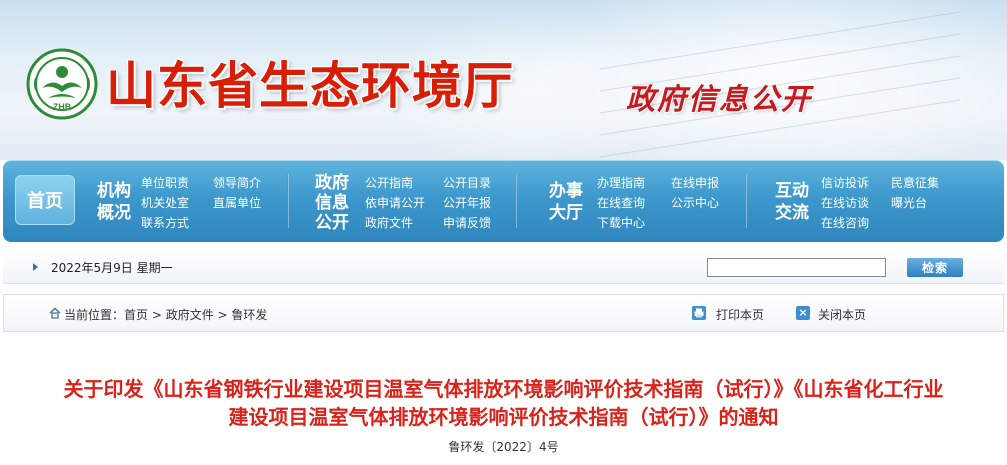 This screenshot has height=465, width=1007. Describe the element at coordinates (503, 417) in the screenshot. I see `article-title-line2: 建设项目温室气体排放环境影响评价技术指南（试行）》的通知` at that location.